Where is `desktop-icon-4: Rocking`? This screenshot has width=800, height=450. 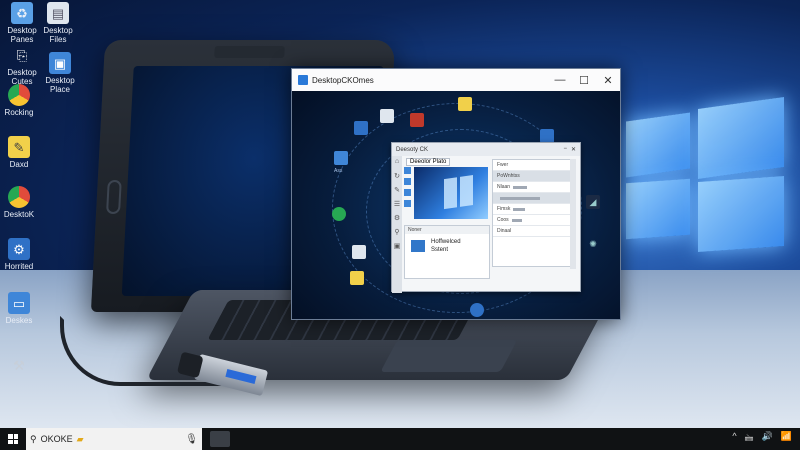 desktop-icon-4: Rocking is located at coordinates (20, 100).